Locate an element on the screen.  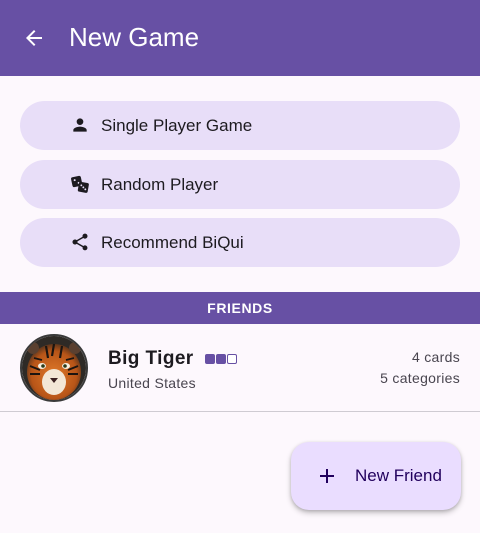
friend-country: United States is located at coordinates (152, 383).